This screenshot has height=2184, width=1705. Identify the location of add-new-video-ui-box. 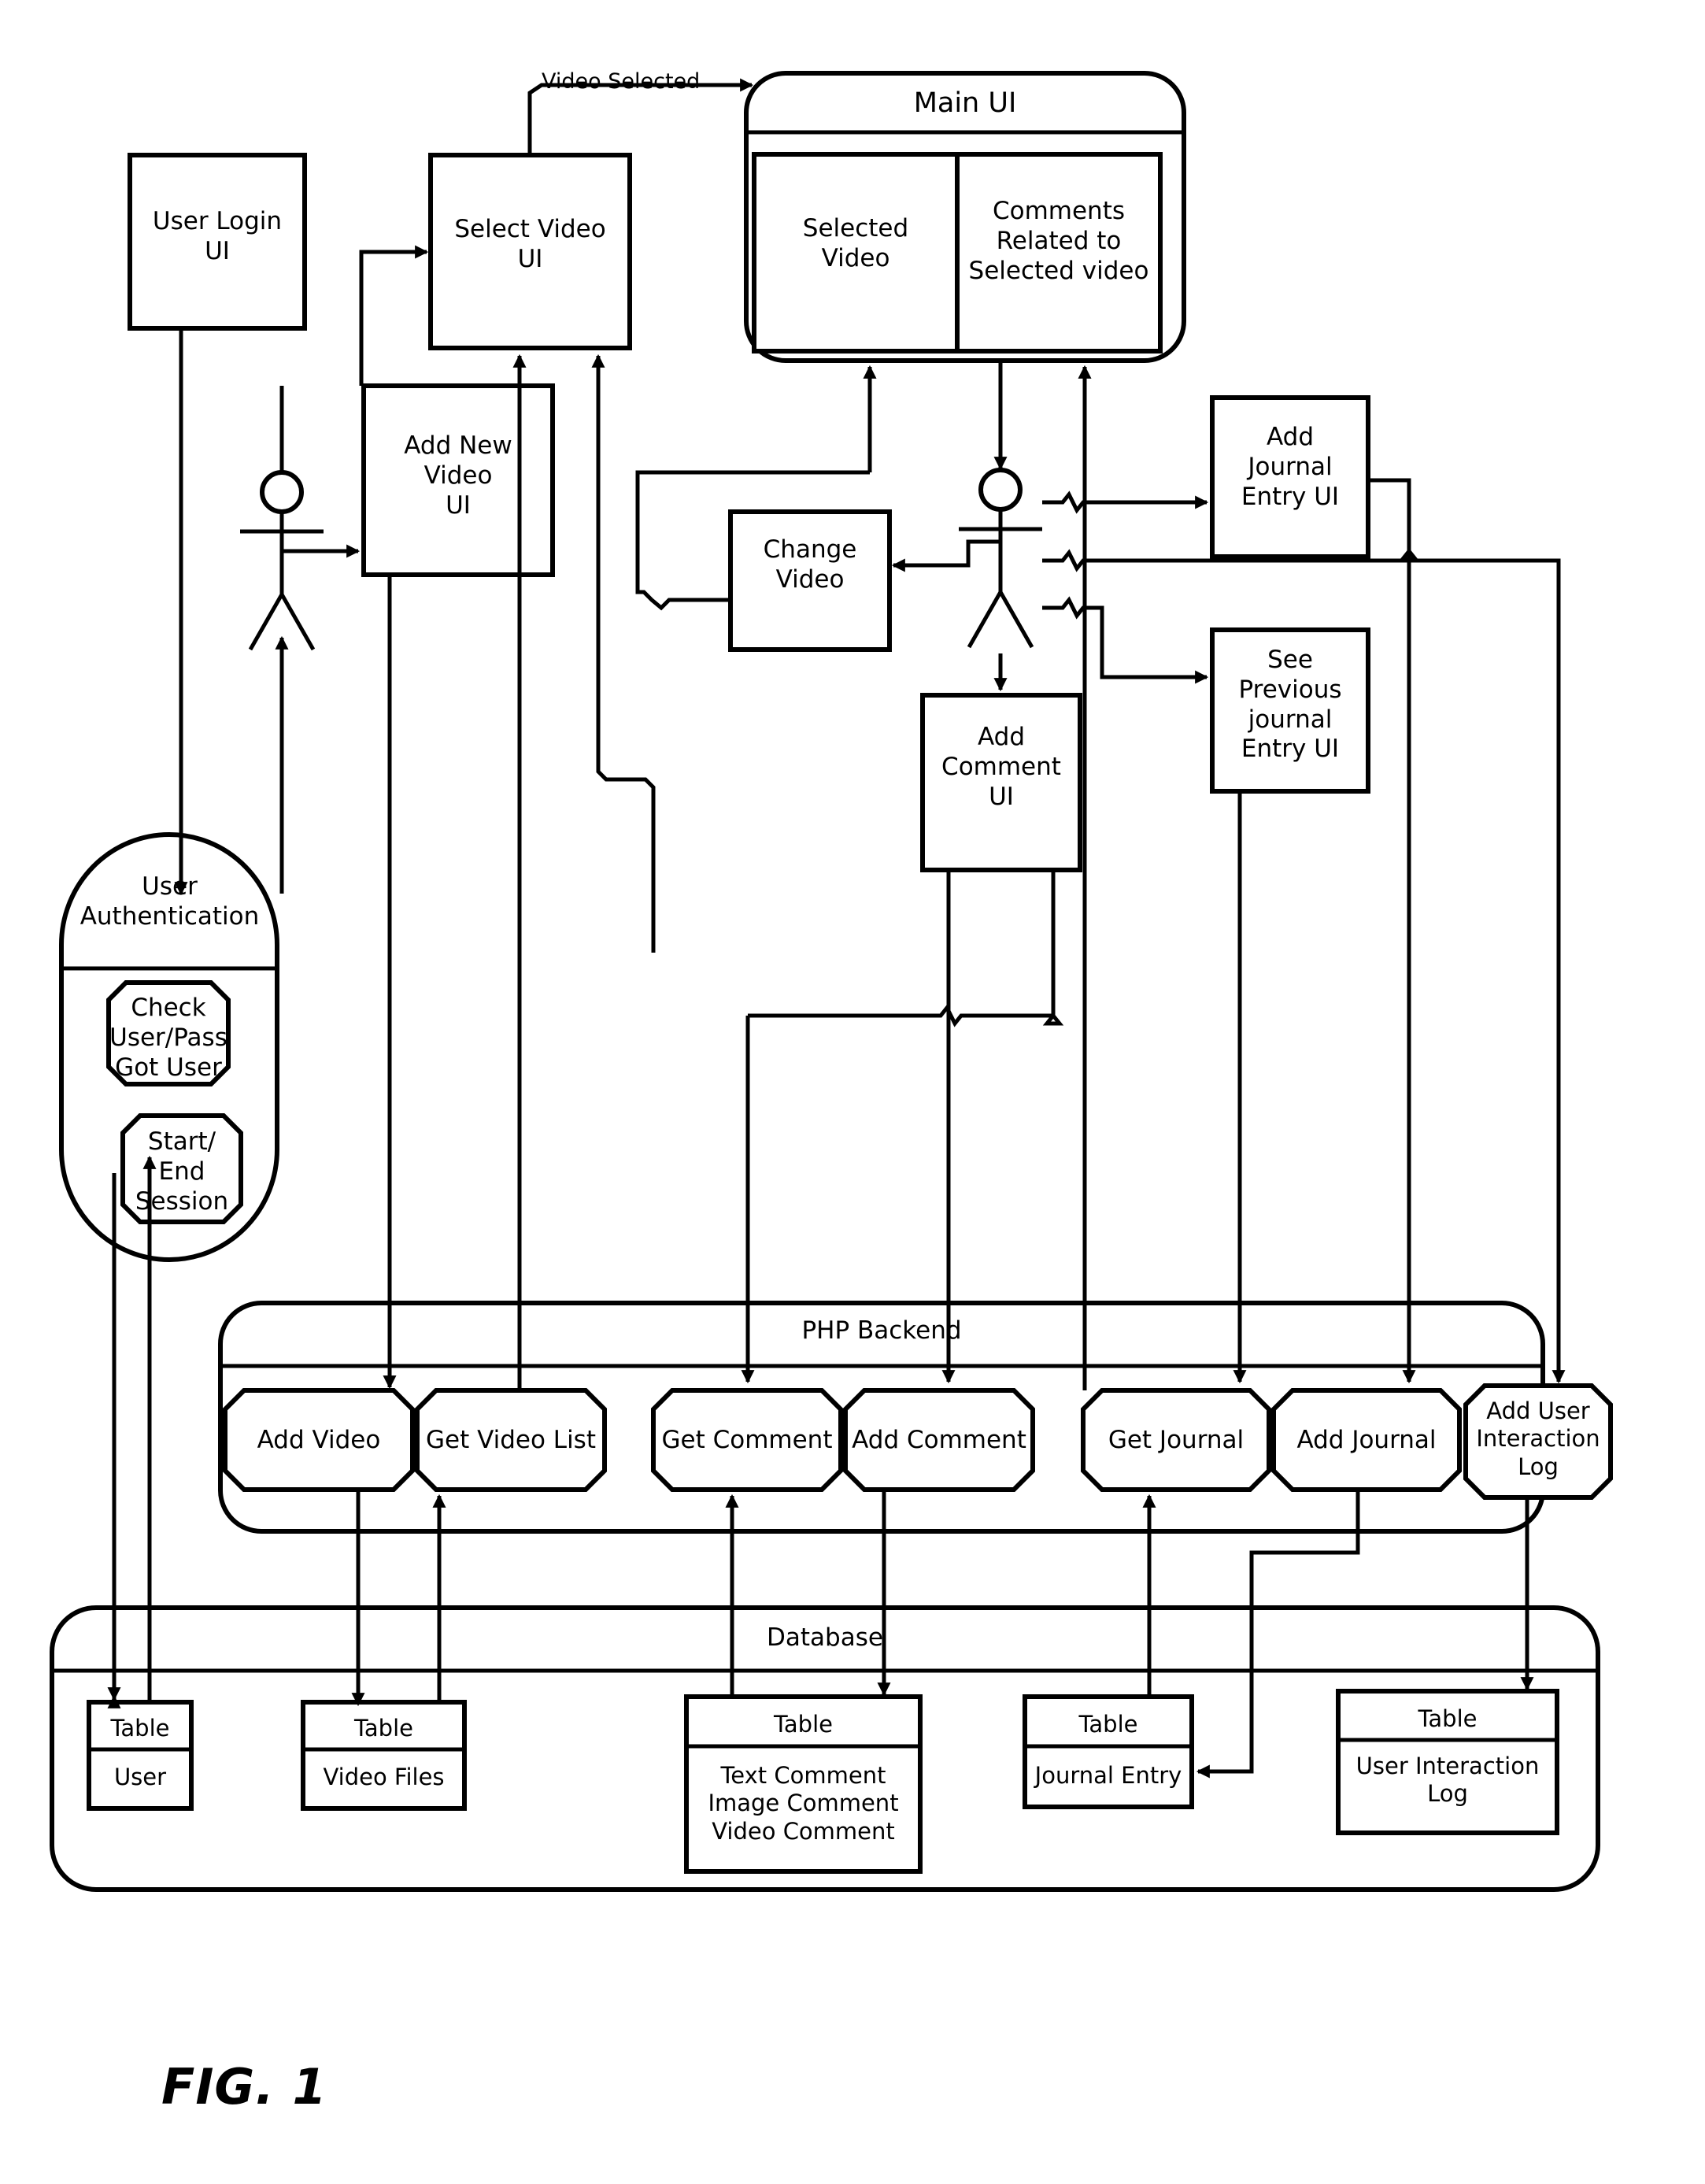
(458, 480).